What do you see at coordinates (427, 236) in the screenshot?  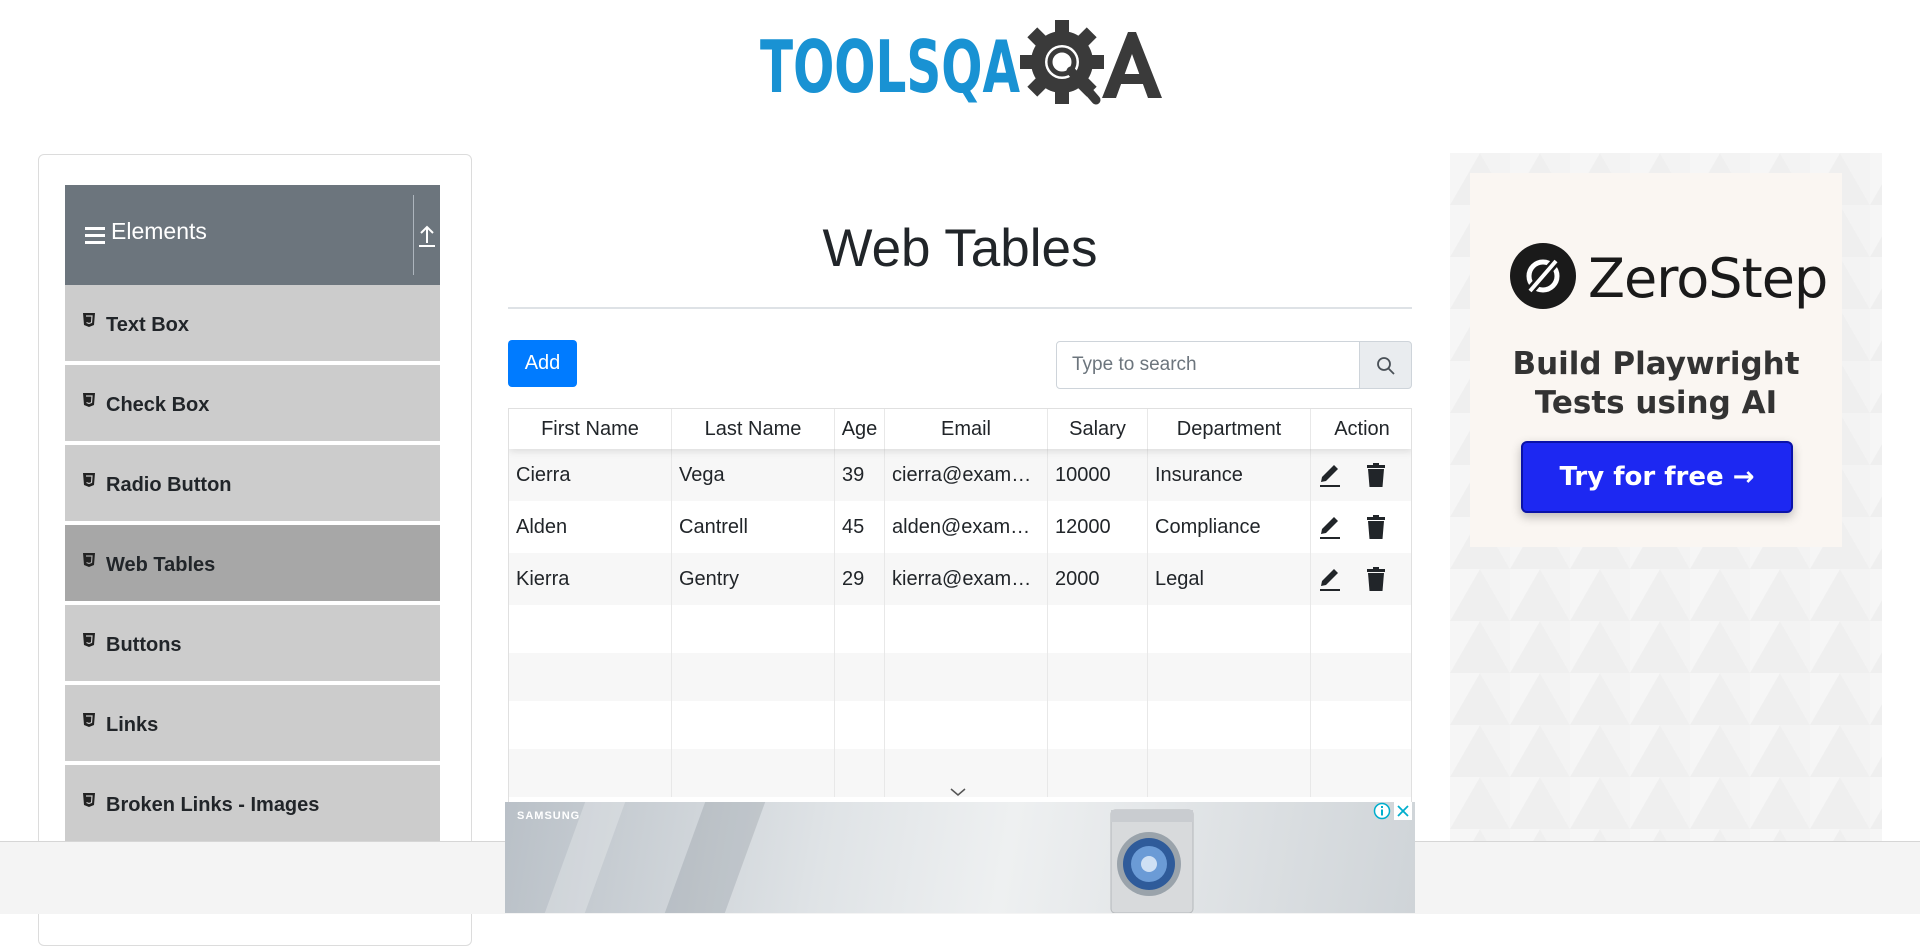 I see `arrow-up-icon` at bounding box center [427, 236].